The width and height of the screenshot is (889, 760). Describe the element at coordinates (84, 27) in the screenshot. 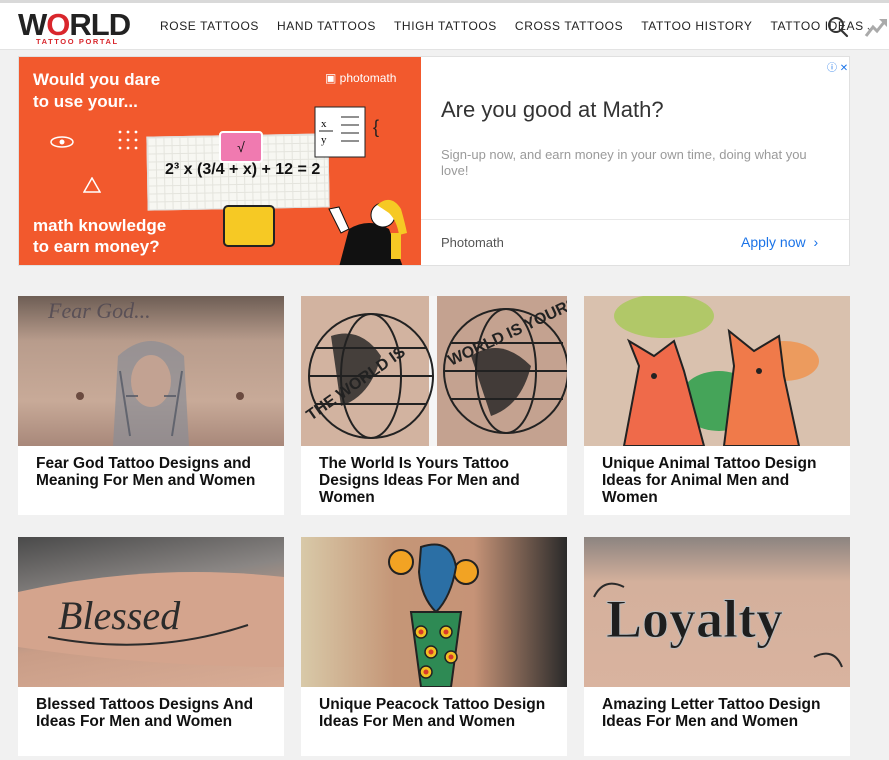

I see `site-logo: WORLD TATTOO PORTAL` at that location.